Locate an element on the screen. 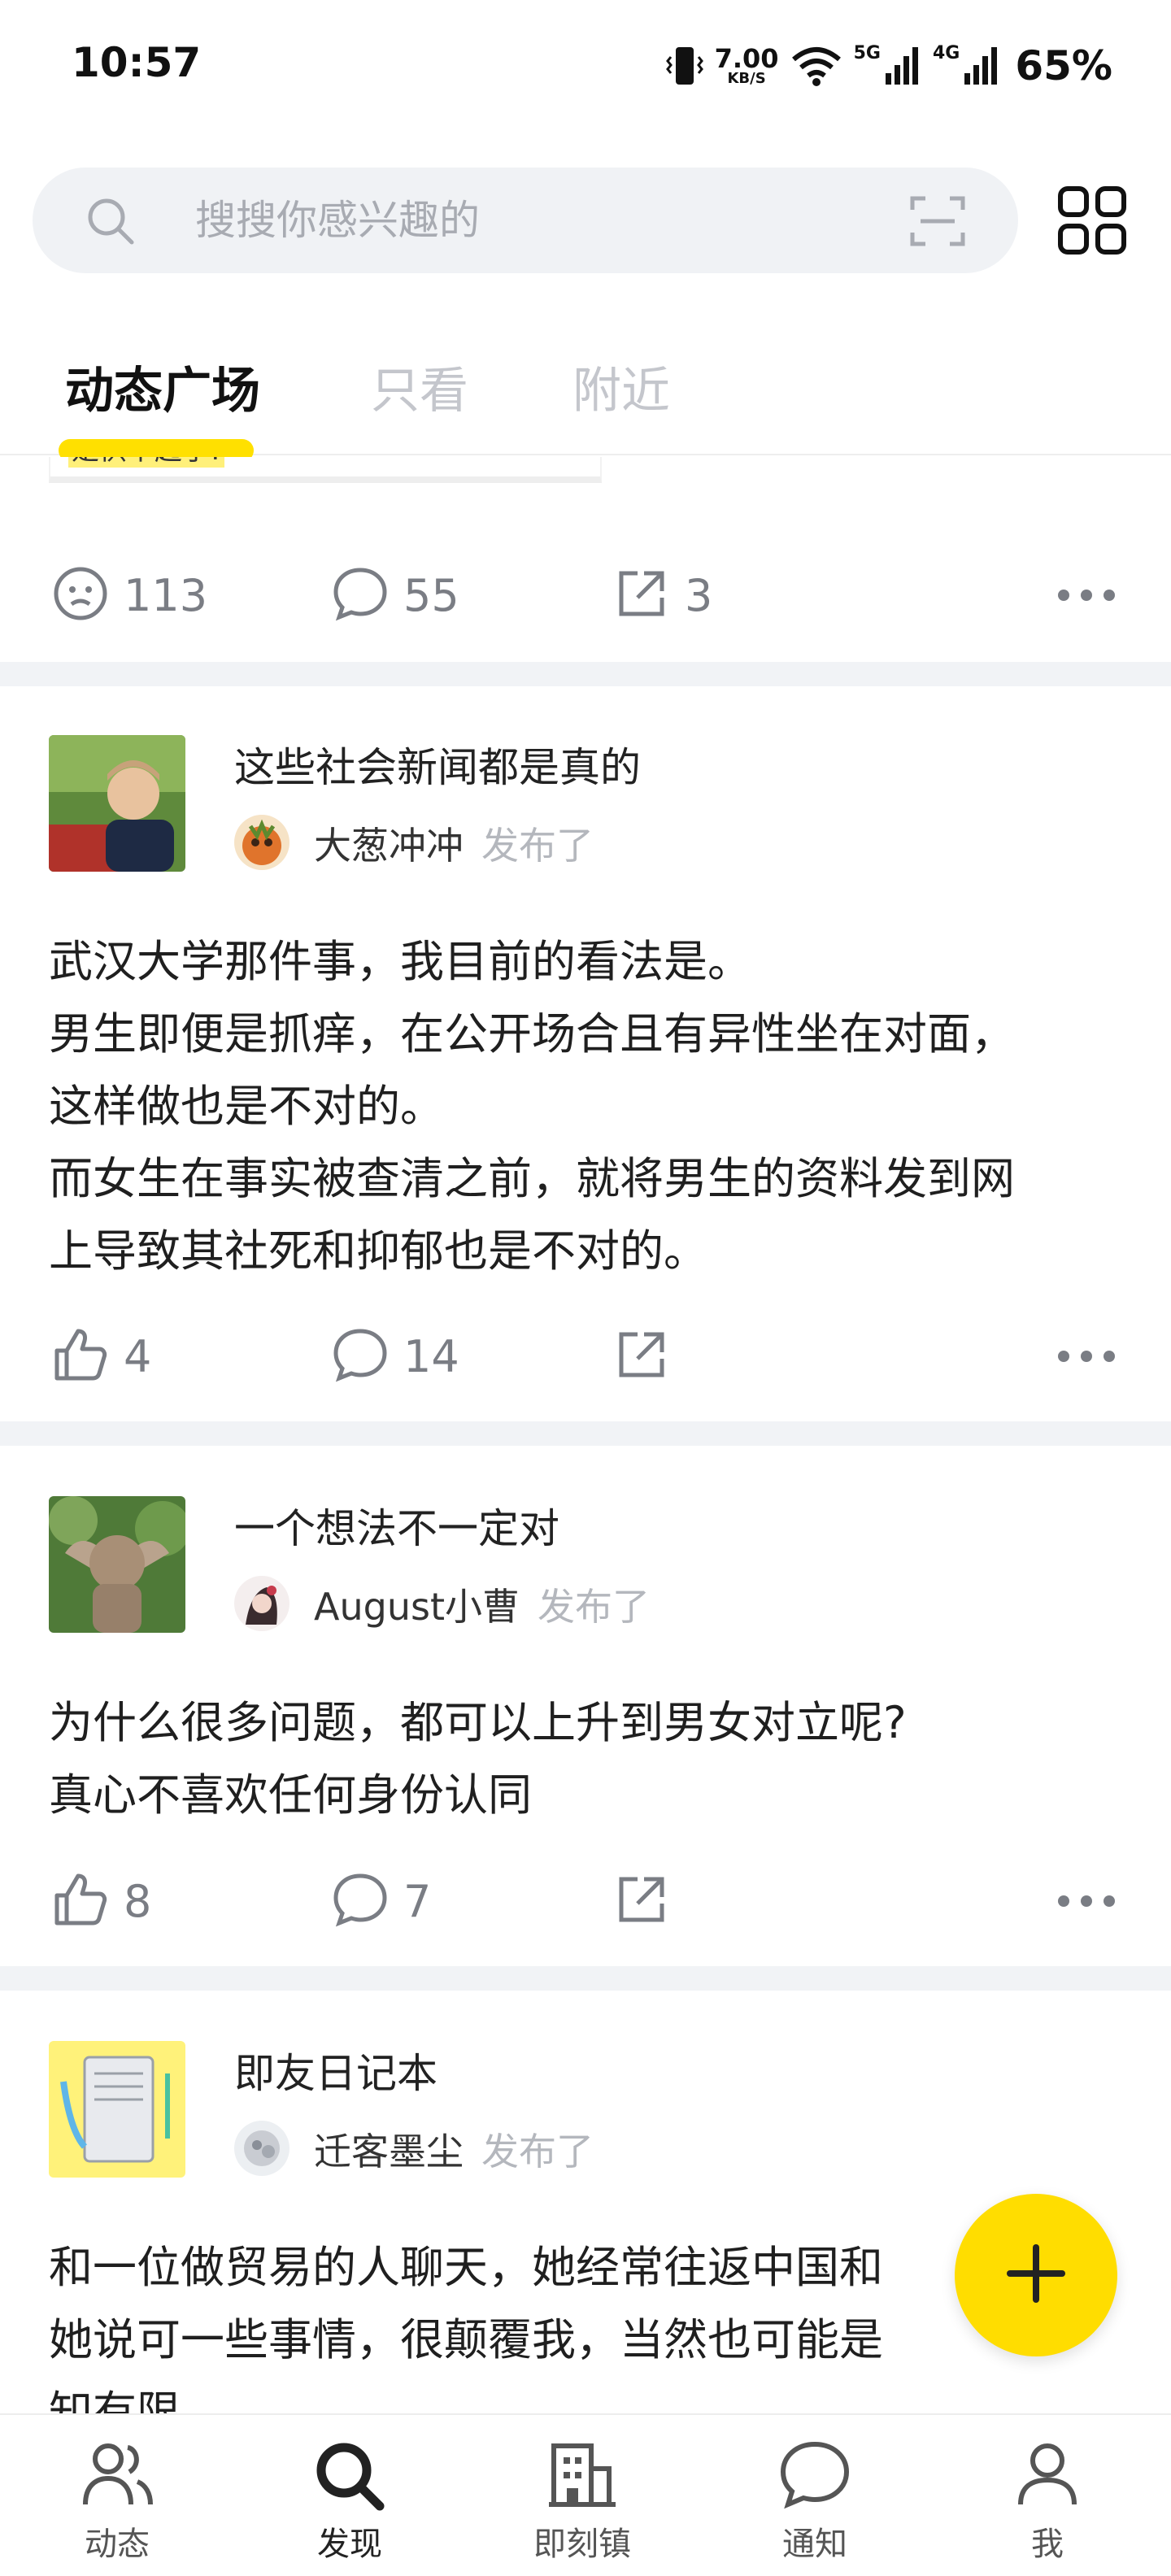 This screenshot has width=1171, height=2576. building-icon is located at coordinates (583, 2476).